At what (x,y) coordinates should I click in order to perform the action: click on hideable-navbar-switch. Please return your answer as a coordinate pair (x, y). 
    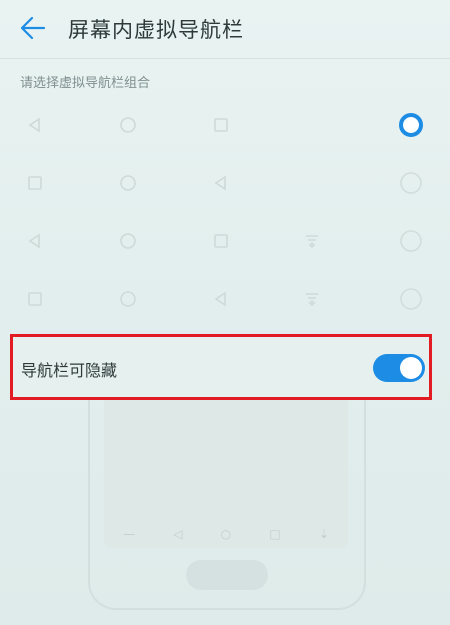
    Looking at the image, I should click on (399, 368).